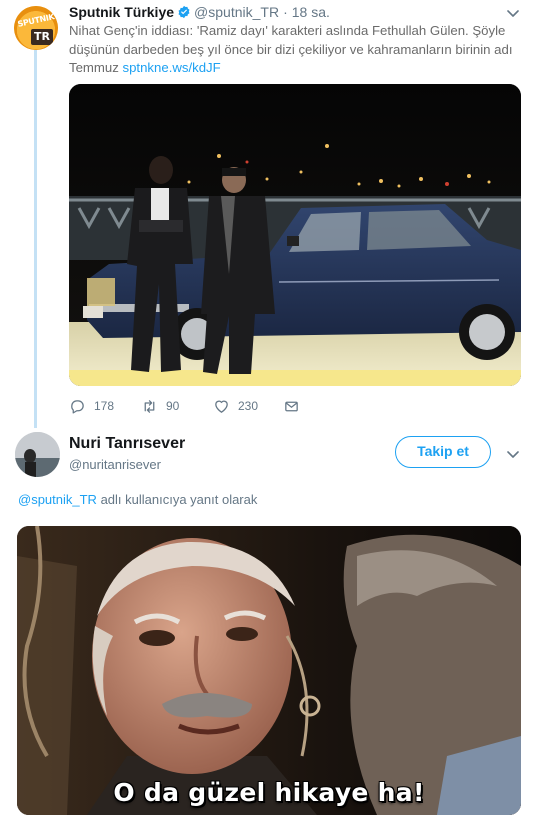 This screenshot has height=821, width=541. What do you see at coordinates (295, 68) in the screenshot?
I see `tweet-text-line: Temmuz sptnkne.ws/kdJF` at bounding box center [295, 68].